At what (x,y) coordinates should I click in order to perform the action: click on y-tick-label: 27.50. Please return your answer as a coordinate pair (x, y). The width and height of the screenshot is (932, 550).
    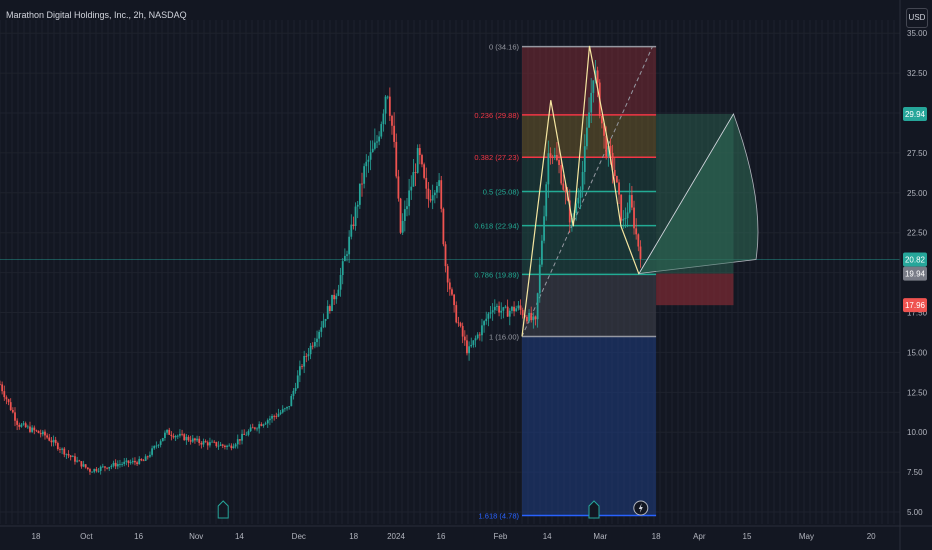
    Looking at the image, I should click on (917, 153).